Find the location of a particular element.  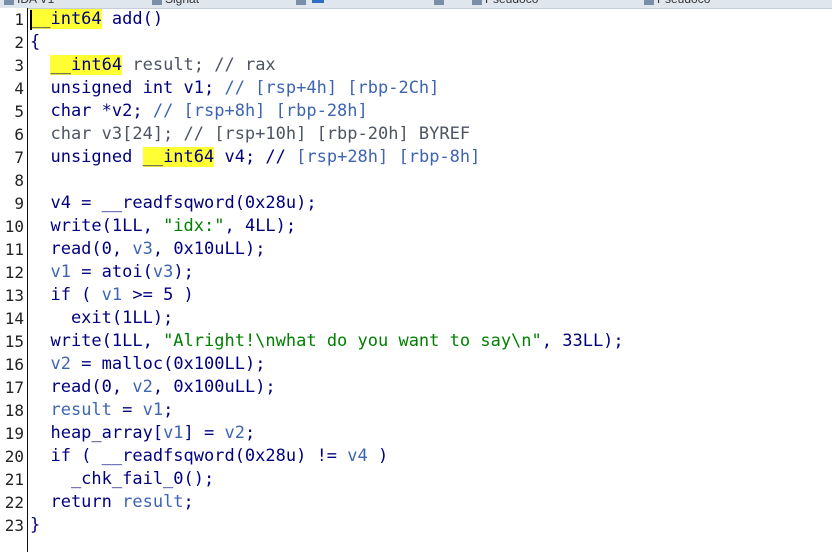

code-token: , 33LL); is located at coordinates (582, 341).